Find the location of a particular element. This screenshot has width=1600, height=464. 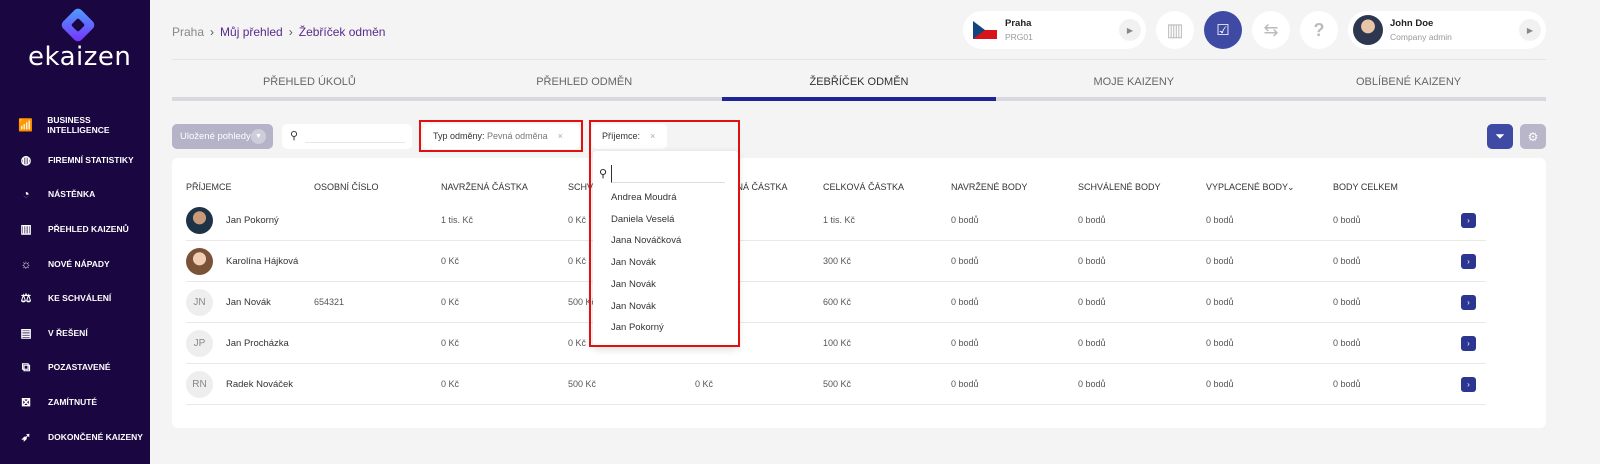

sidebar-item: ◍ FIREMNÍ STATISTIKY is located at coordinates (75, 160).